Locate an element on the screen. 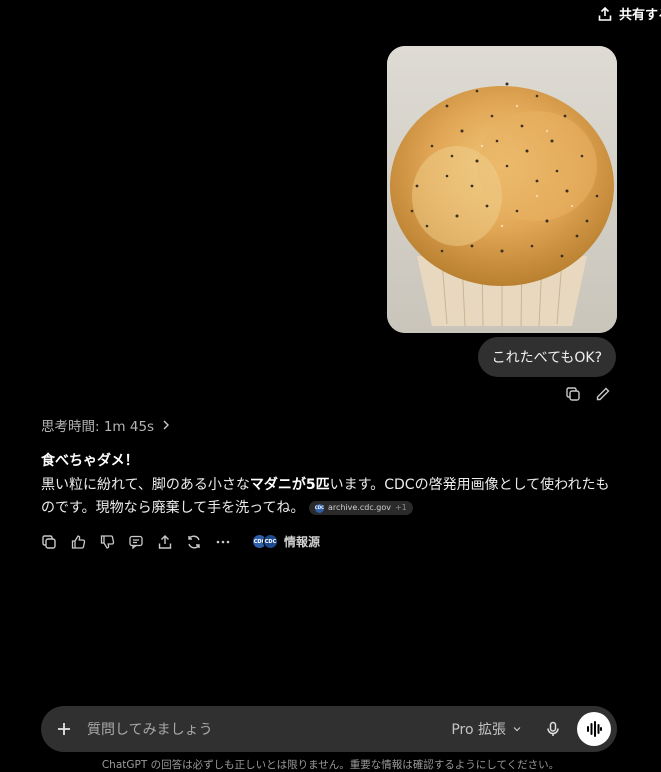 Image resolution: width=661 pixels, height=772 pixels. sources-button: CDC CDC 情報源 is located at coordinates (286, 541).